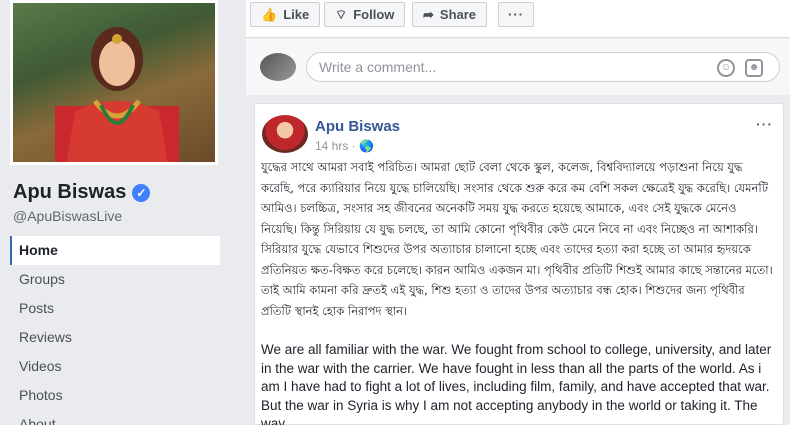 This screenshot has height=425, width=790. I want to click on page-name-text: Apu Biswas, so click(70, 192).